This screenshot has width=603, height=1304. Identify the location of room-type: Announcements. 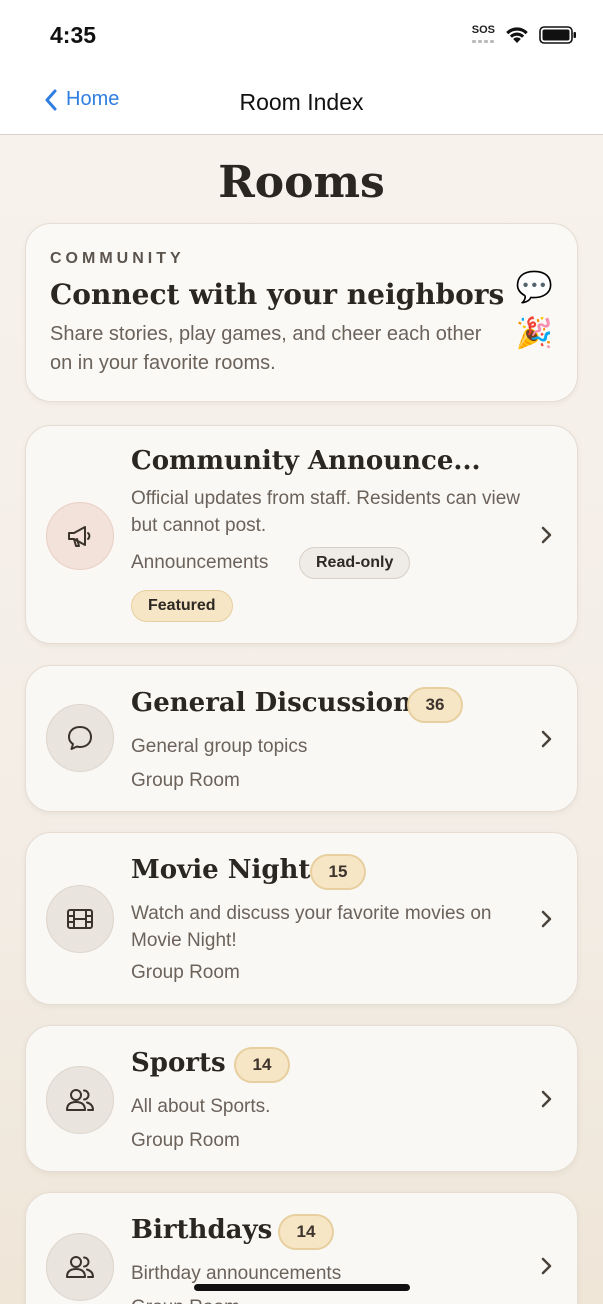
(200, 562).